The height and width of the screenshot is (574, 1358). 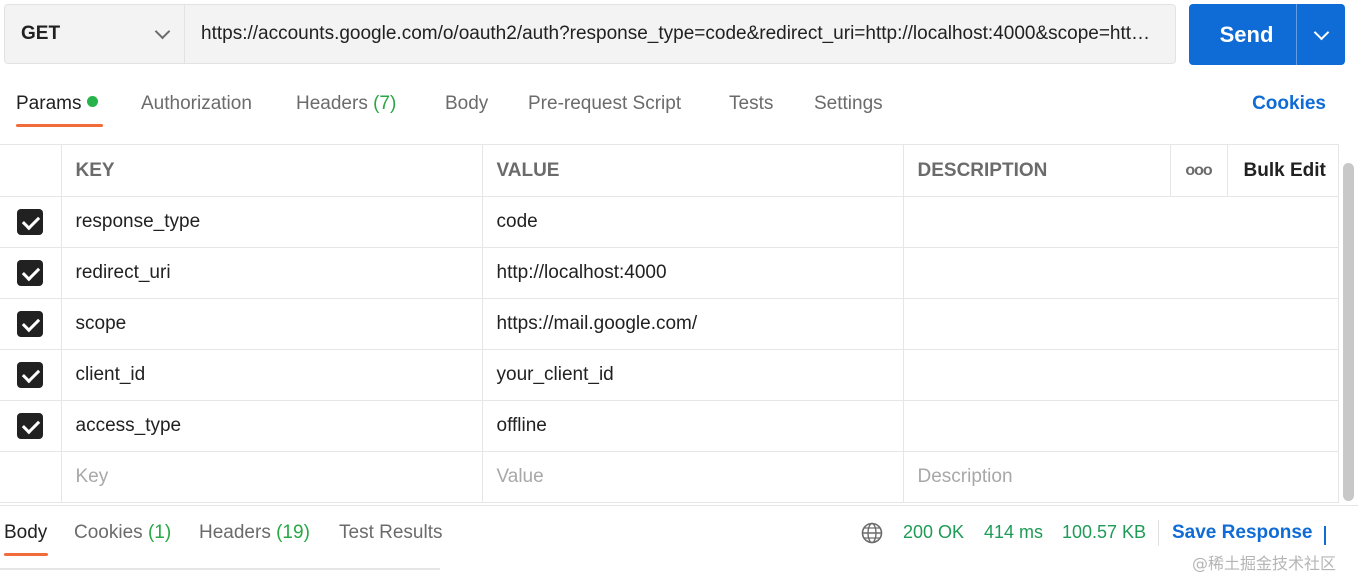 I want to click on vertical-scrollbar, so click(x=1348, y=332).